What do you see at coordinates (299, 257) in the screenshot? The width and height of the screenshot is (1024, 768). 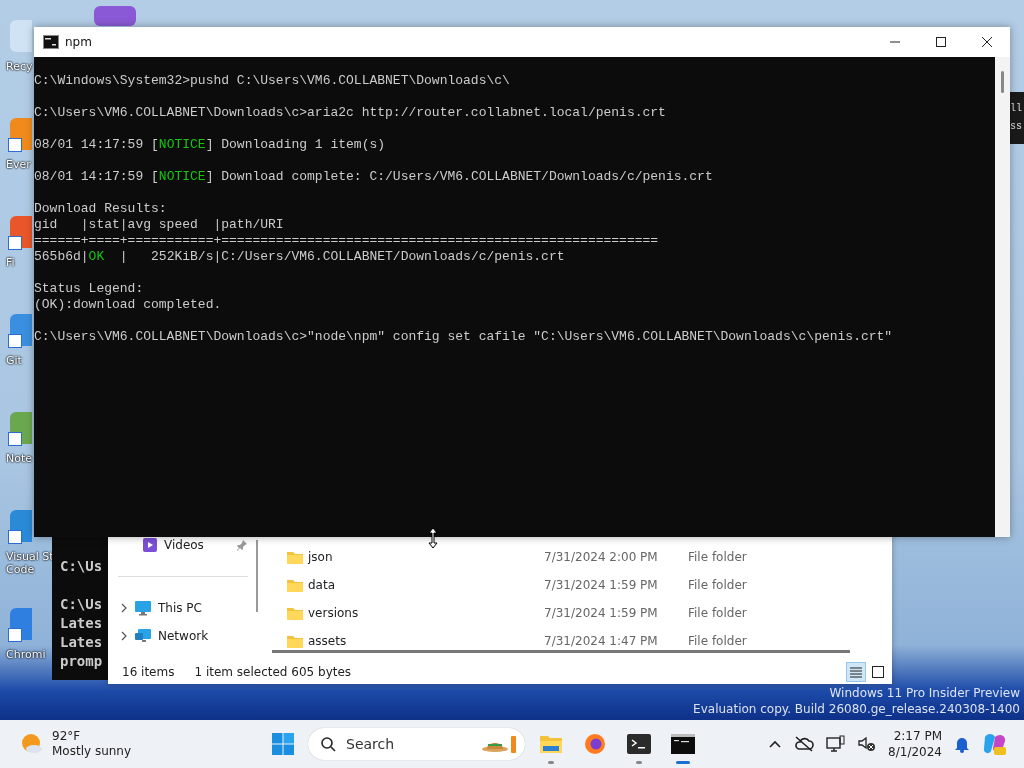 I see `console-line: 565b6d|OK | 252KiB/s|C:/Users/VM6.COLLABNET/Downloads/c/penis.crt` at bounding box center [299, 257].